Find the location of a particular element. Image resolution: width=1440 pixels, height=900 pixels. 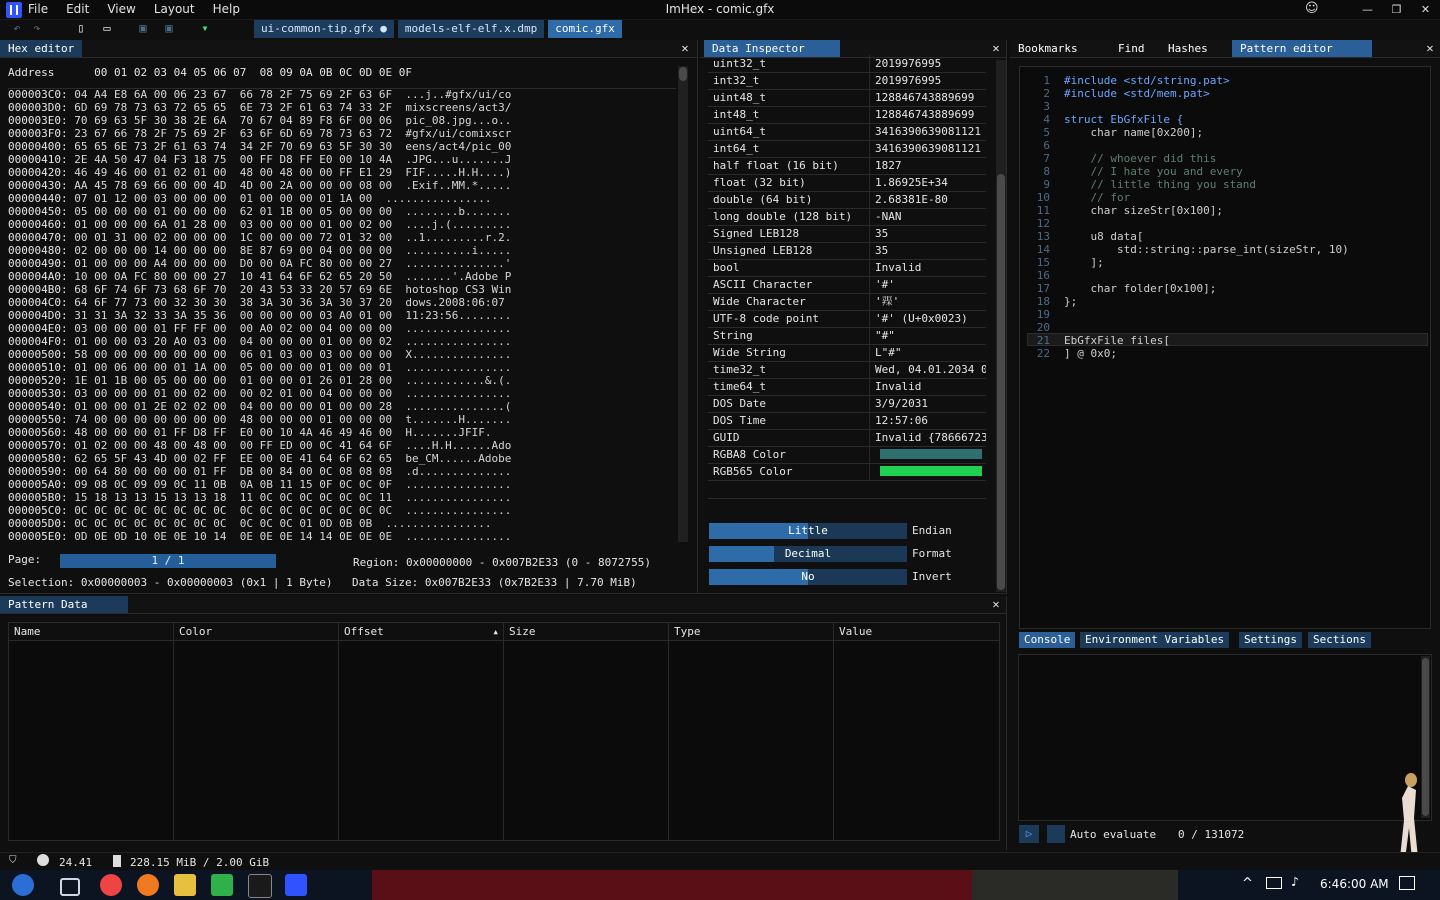

save-icon: ▣ is located at coordinates (143, 28).